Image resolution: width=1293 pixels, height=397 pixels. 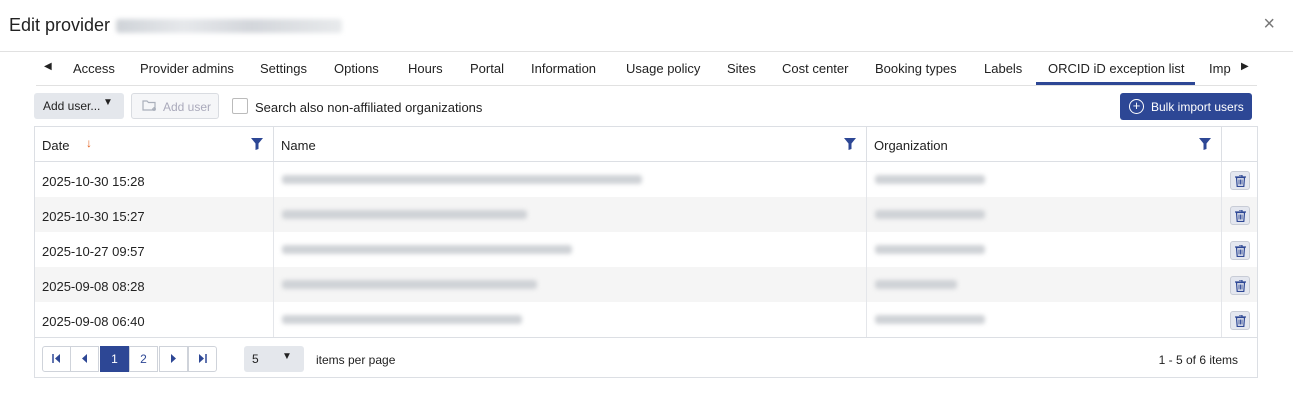 What do you see at coordinates (154, 319) in the screenshot?
I see `date-cell: 2025-09-08 06:40` at bounding box center [154, 319].